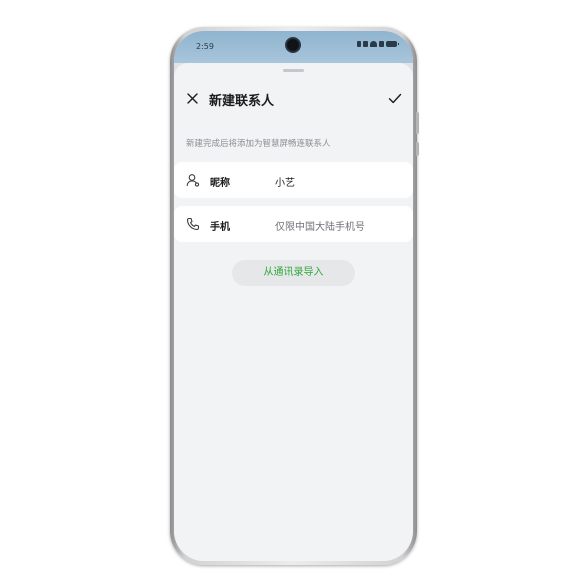  Describe the element at coordinates (395, 98) in the screenshot. I see `check-icon` at that location.